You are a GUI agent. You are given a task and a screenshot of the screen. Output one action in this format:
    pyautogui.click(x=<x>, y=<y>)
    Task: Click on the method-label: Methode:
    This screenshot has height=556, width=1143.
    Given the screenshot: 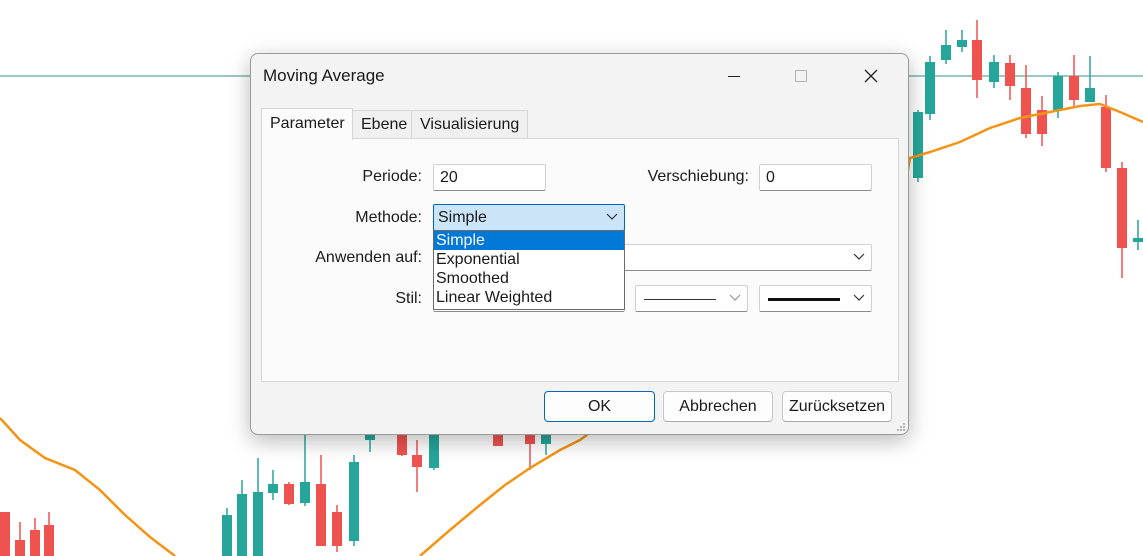 What is the action you would take?
    pyautogui.click(x=388, y=217)
    